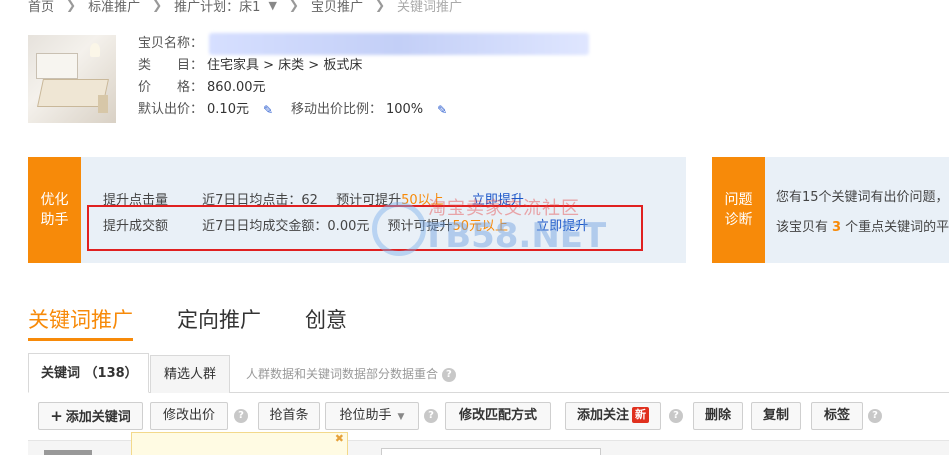 Image resolution: width=949 pixels, height=455 pixels. What do you see at coordinates (239, 443) in the screenshot?
I see `tooltip-popup: ✖` at bounding box center [239, 443].